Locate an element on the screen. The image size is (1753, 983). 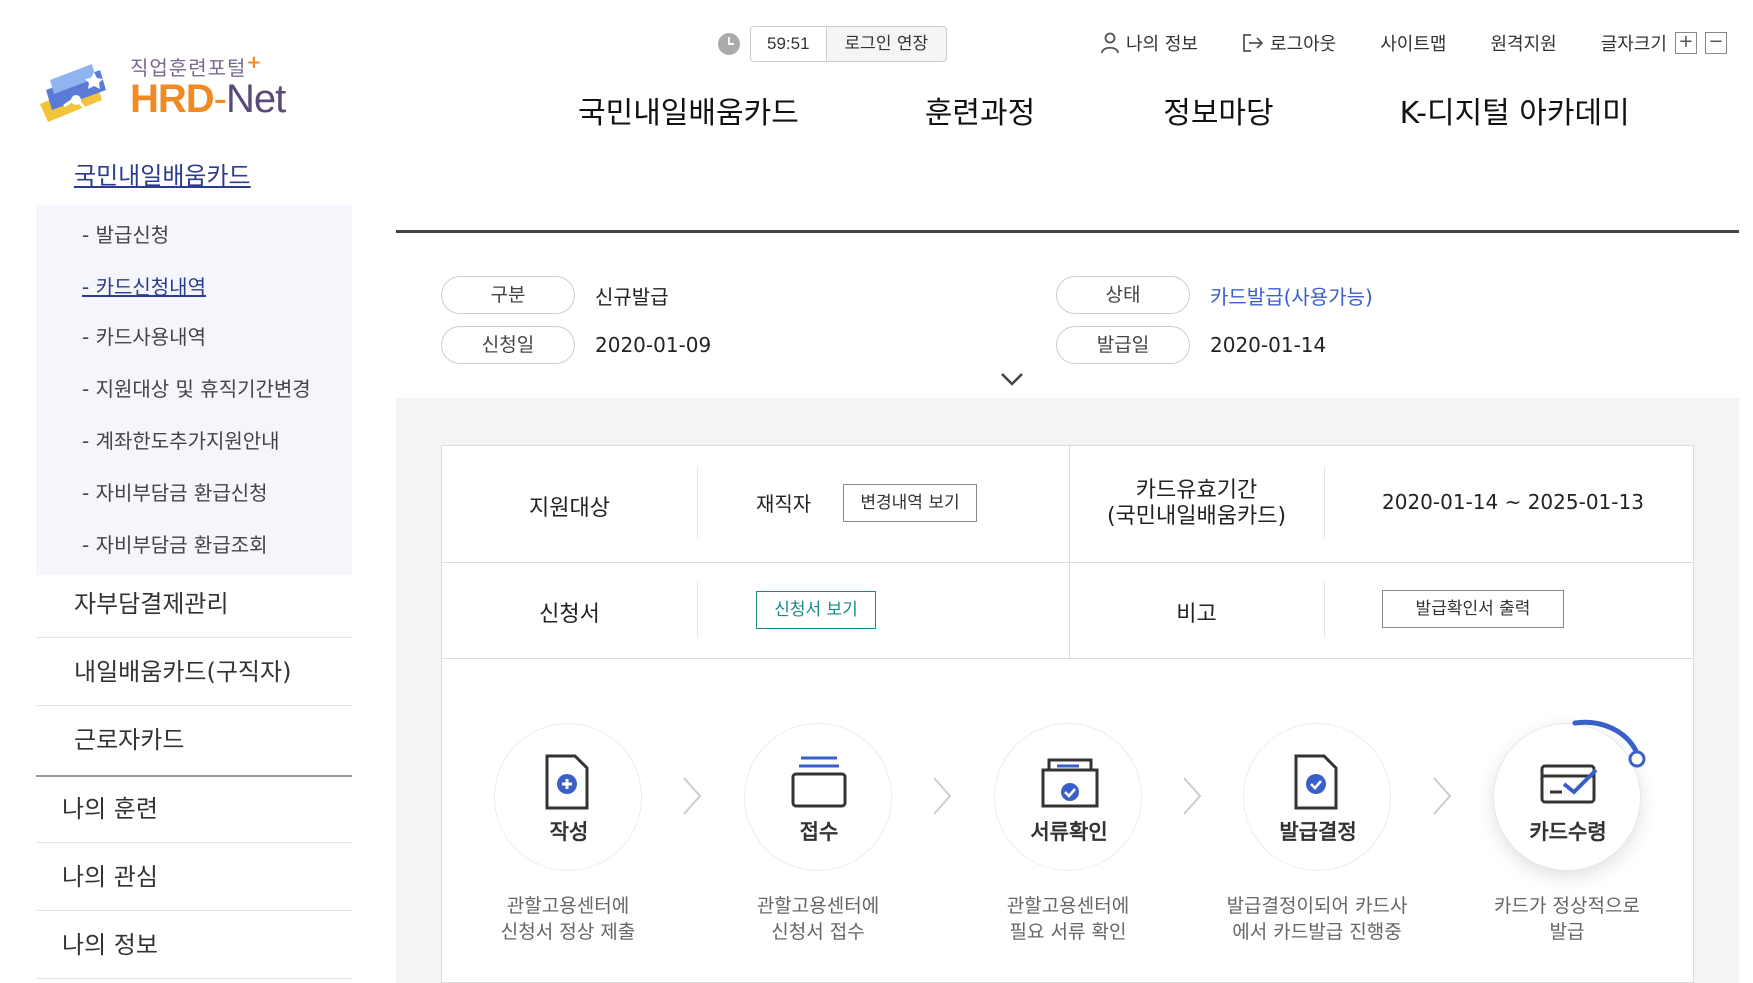
utility-links: 나의 정보 로그아웃 사이트맵 원격지원 글자크기 + − is located at coordinates (1413, 43).